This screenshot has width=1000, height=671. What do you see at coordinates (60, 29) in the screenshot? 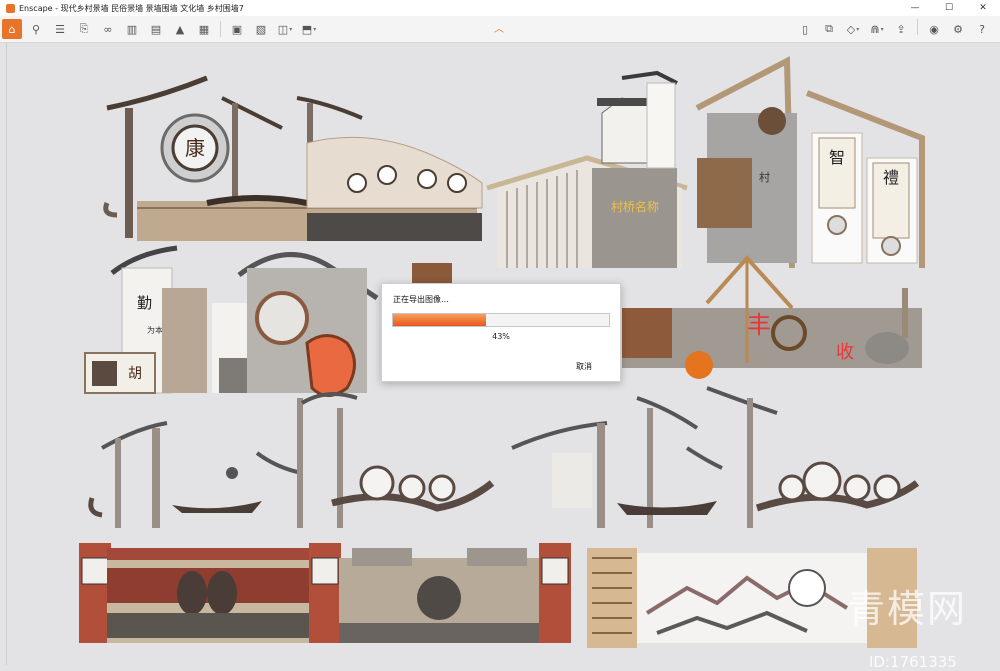
I see `bim-icon: ☰` at bounding box center [60, 29].